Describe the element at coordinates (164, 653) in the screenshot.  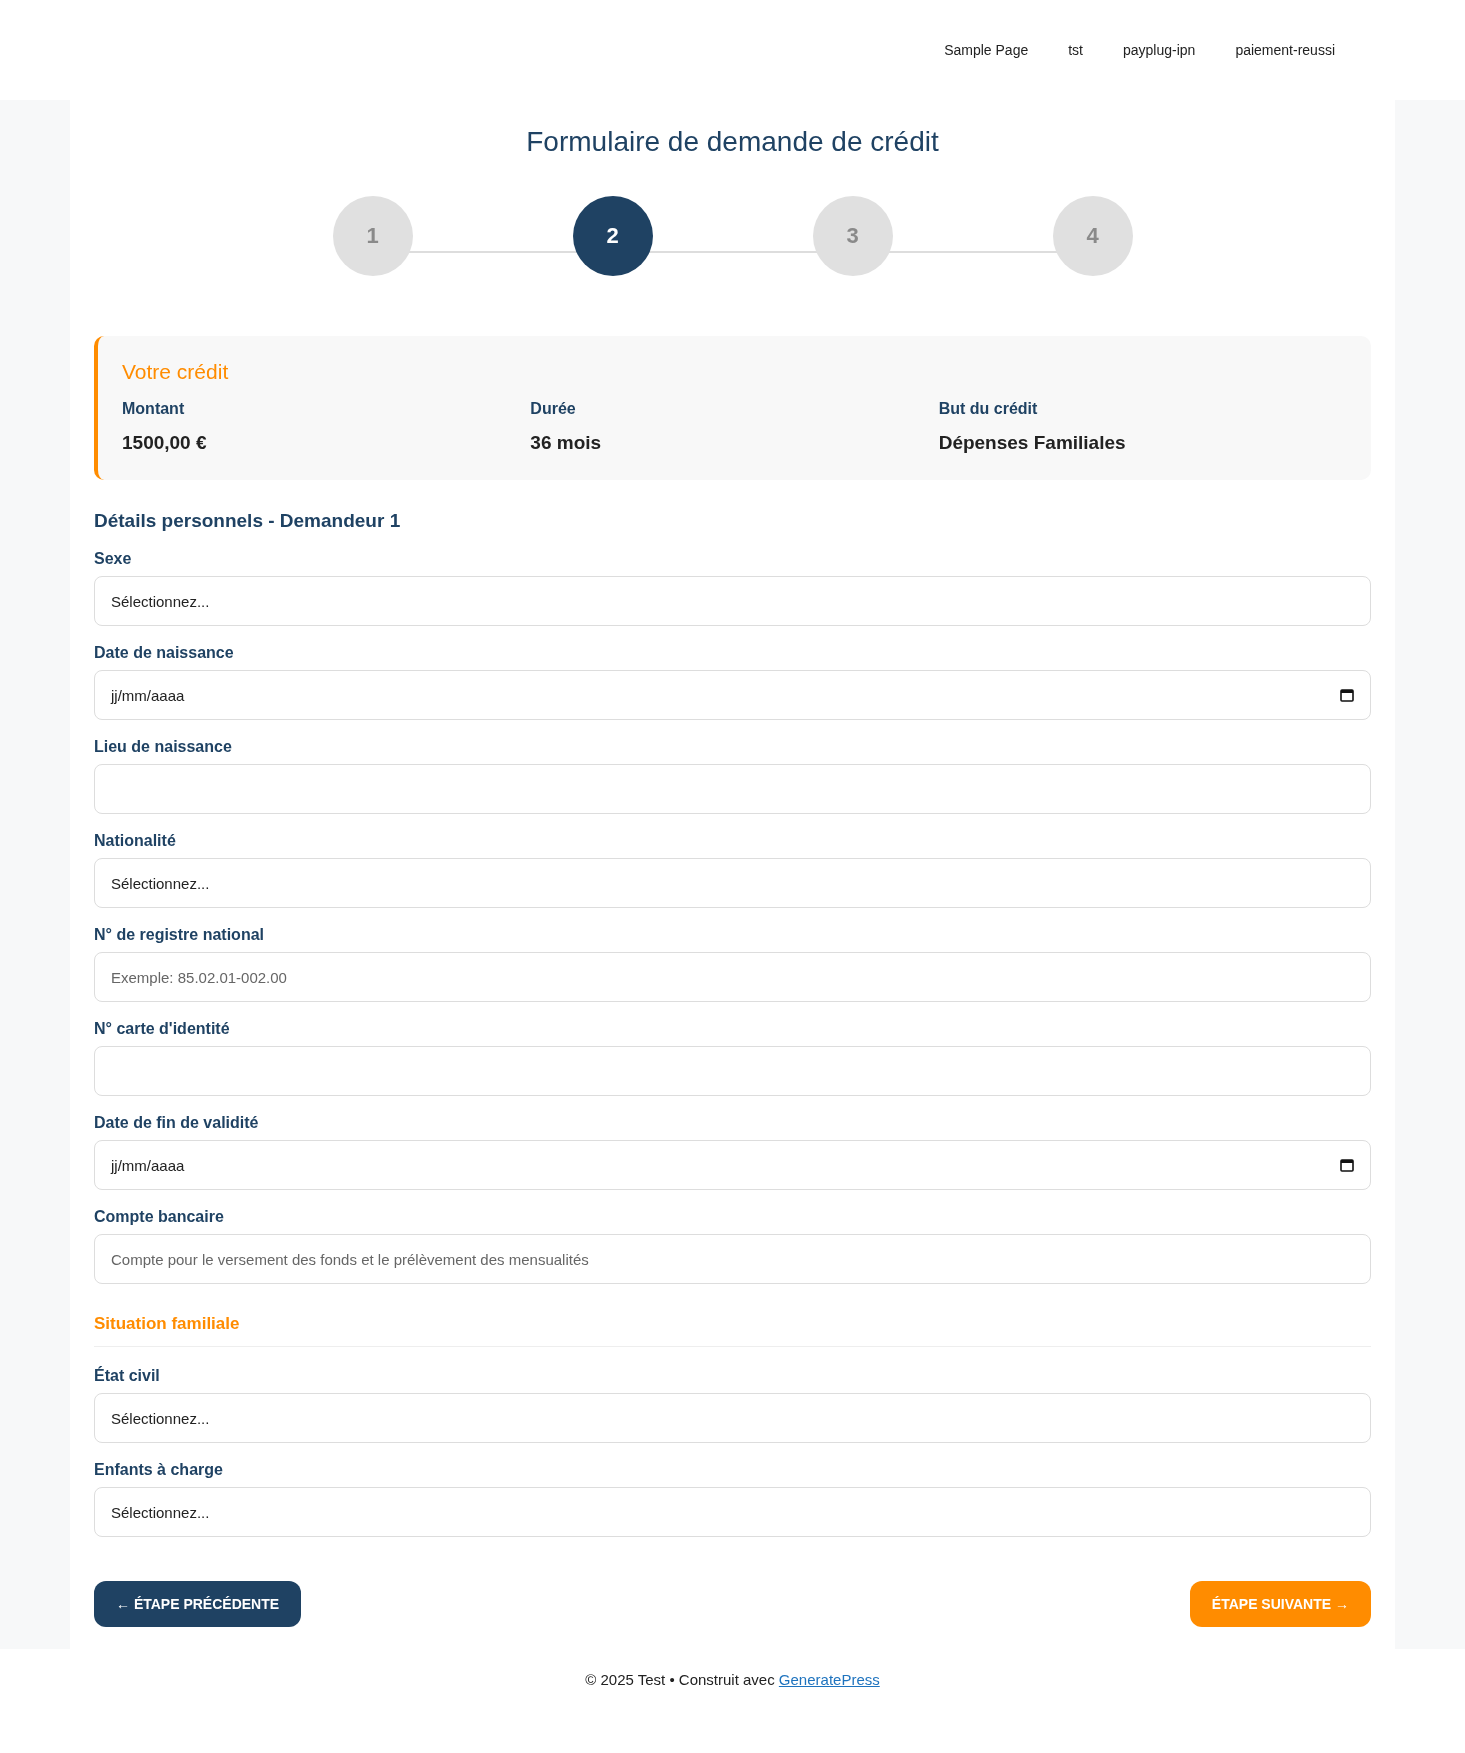
I see `field-label: Date de naissance` at that location.